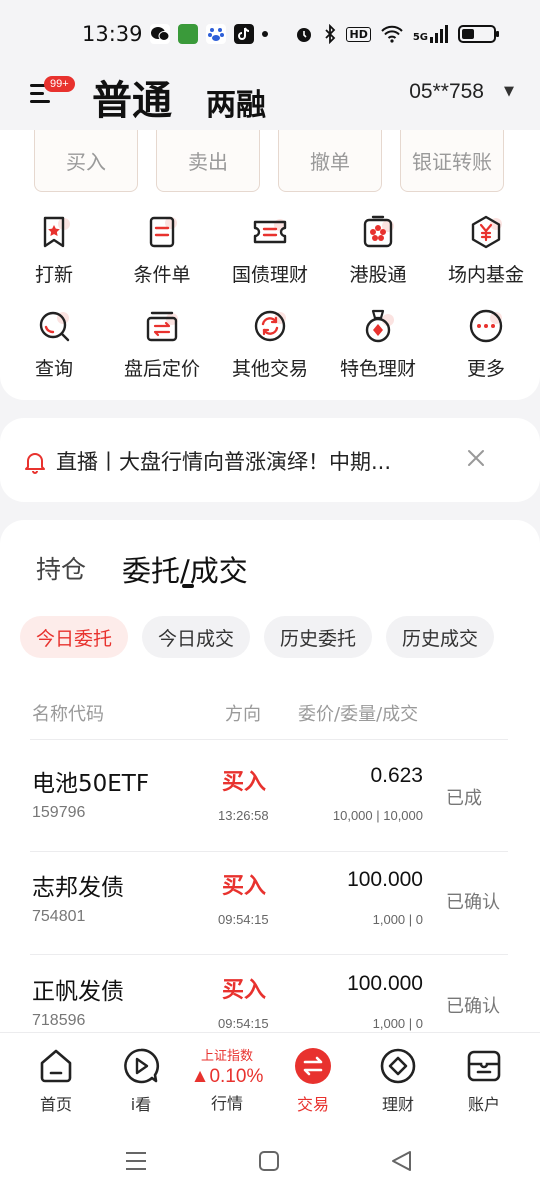 The height and width of the screenshot is (1200, 540). Describe the element at coordinates (269, 369) in the screenshot. I see `grid-label: 其他交易` at that location.